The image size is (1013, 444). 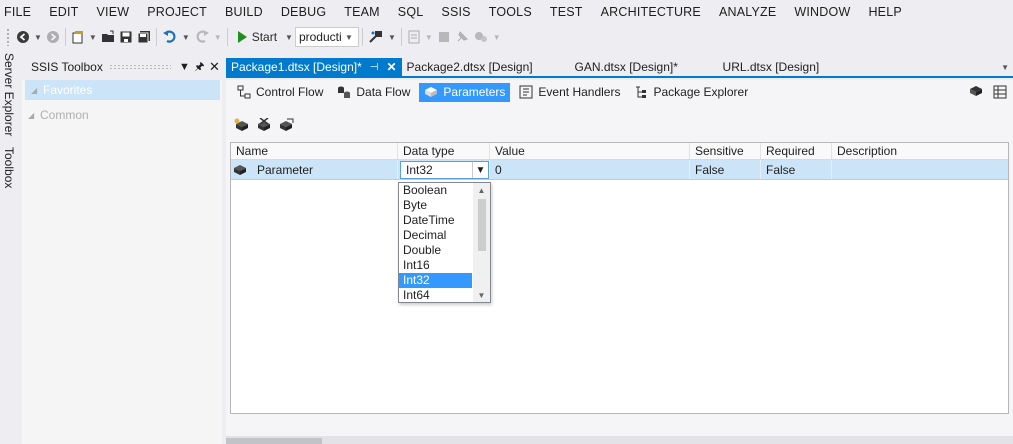 What do you see at coordinates (691, 92) in the screenshot?
I see `tab-package-explorer: Package Explorer` at bounding box center [691, 92].